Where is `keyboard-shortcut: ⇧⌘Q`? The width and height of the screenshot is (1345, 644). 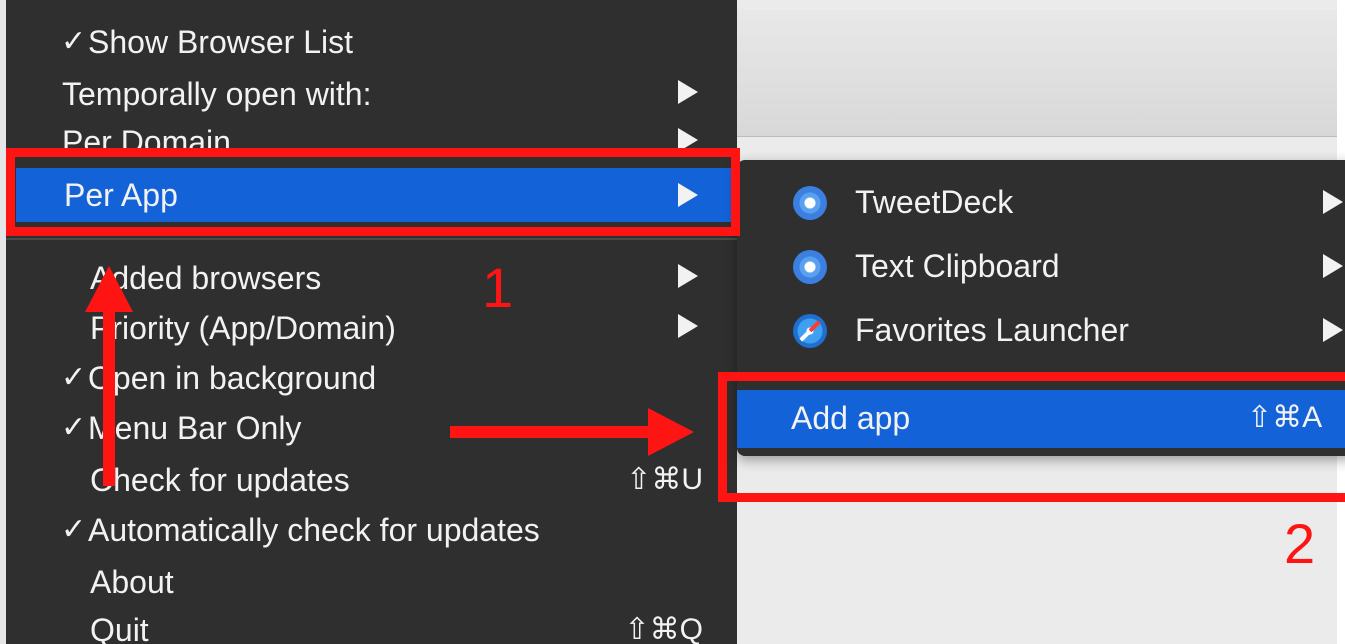 keyboard-shortcut: ⇧⌘Q is located at coordinates (663, 628).